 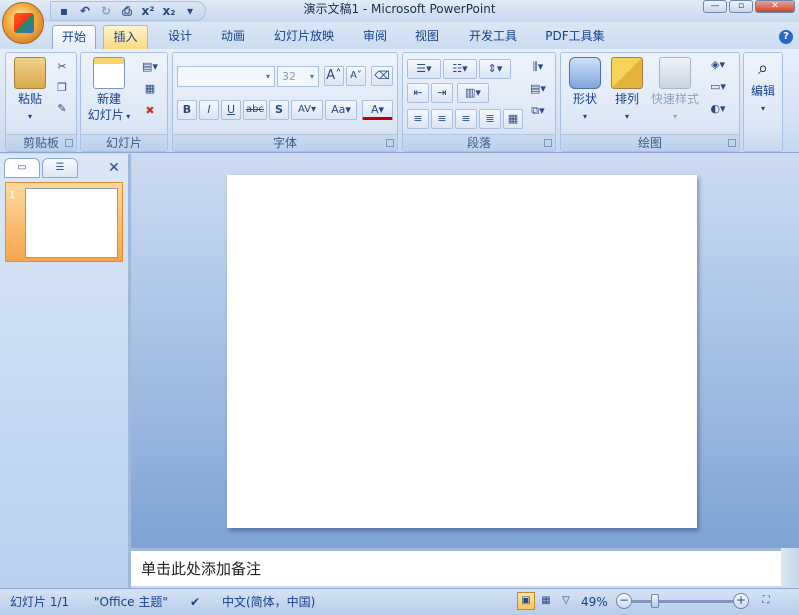 What do you see at coordinates (127, 11) in the screenshot?
I see `print-preview-icon: ⎙` at bounding box center [127, 11].